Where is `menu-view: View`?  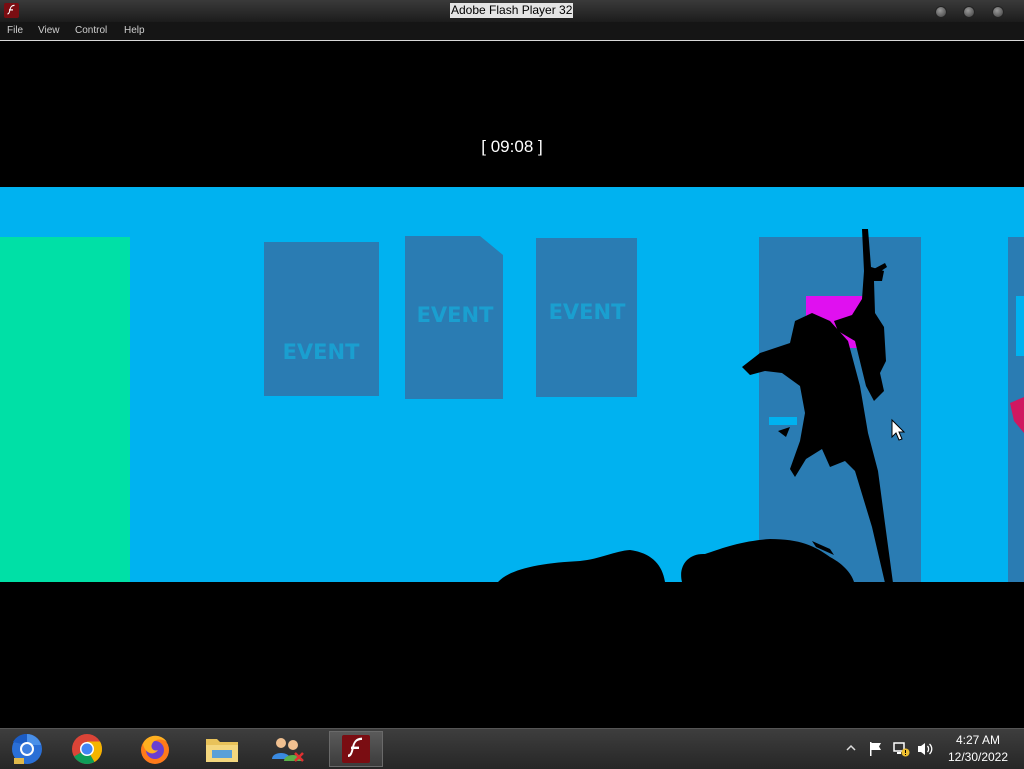 menu-view: View is located at coordinates (49, 30).